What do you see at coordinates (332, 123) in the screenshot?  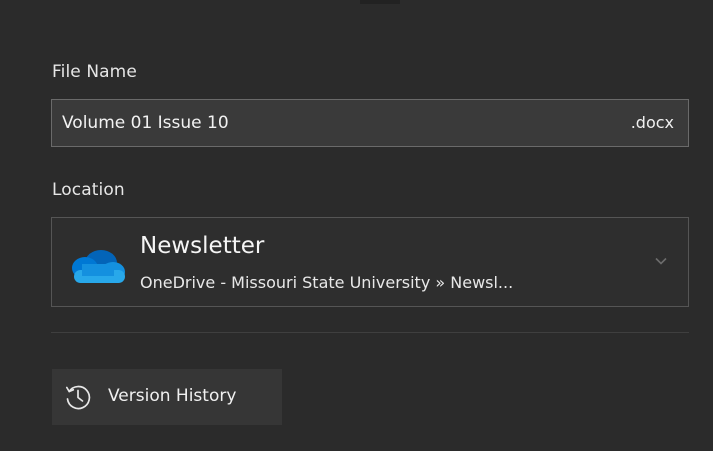 I see `file-name-input` at bounding box center [332, 123].